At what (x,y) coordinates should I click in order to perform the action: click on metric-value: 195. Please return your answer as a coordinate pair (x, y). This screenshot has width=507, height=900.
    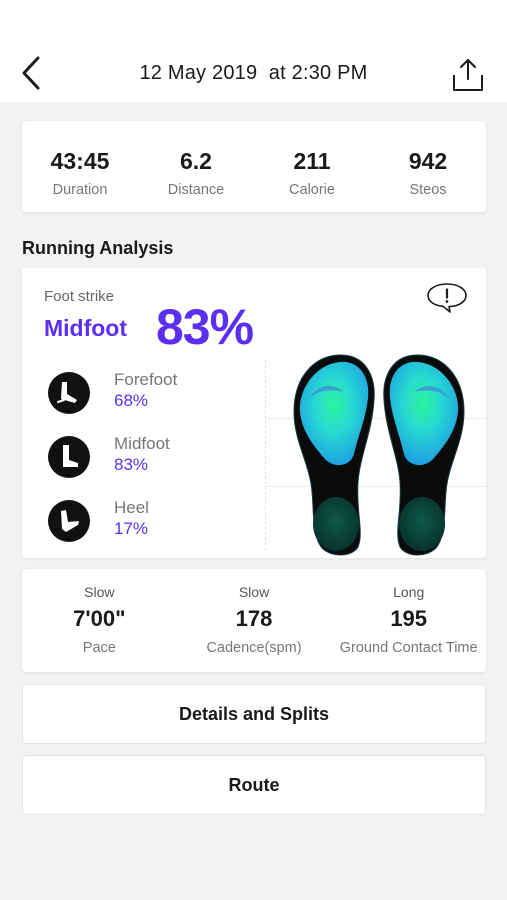
    Looking at the image, I should click on (409, 618).